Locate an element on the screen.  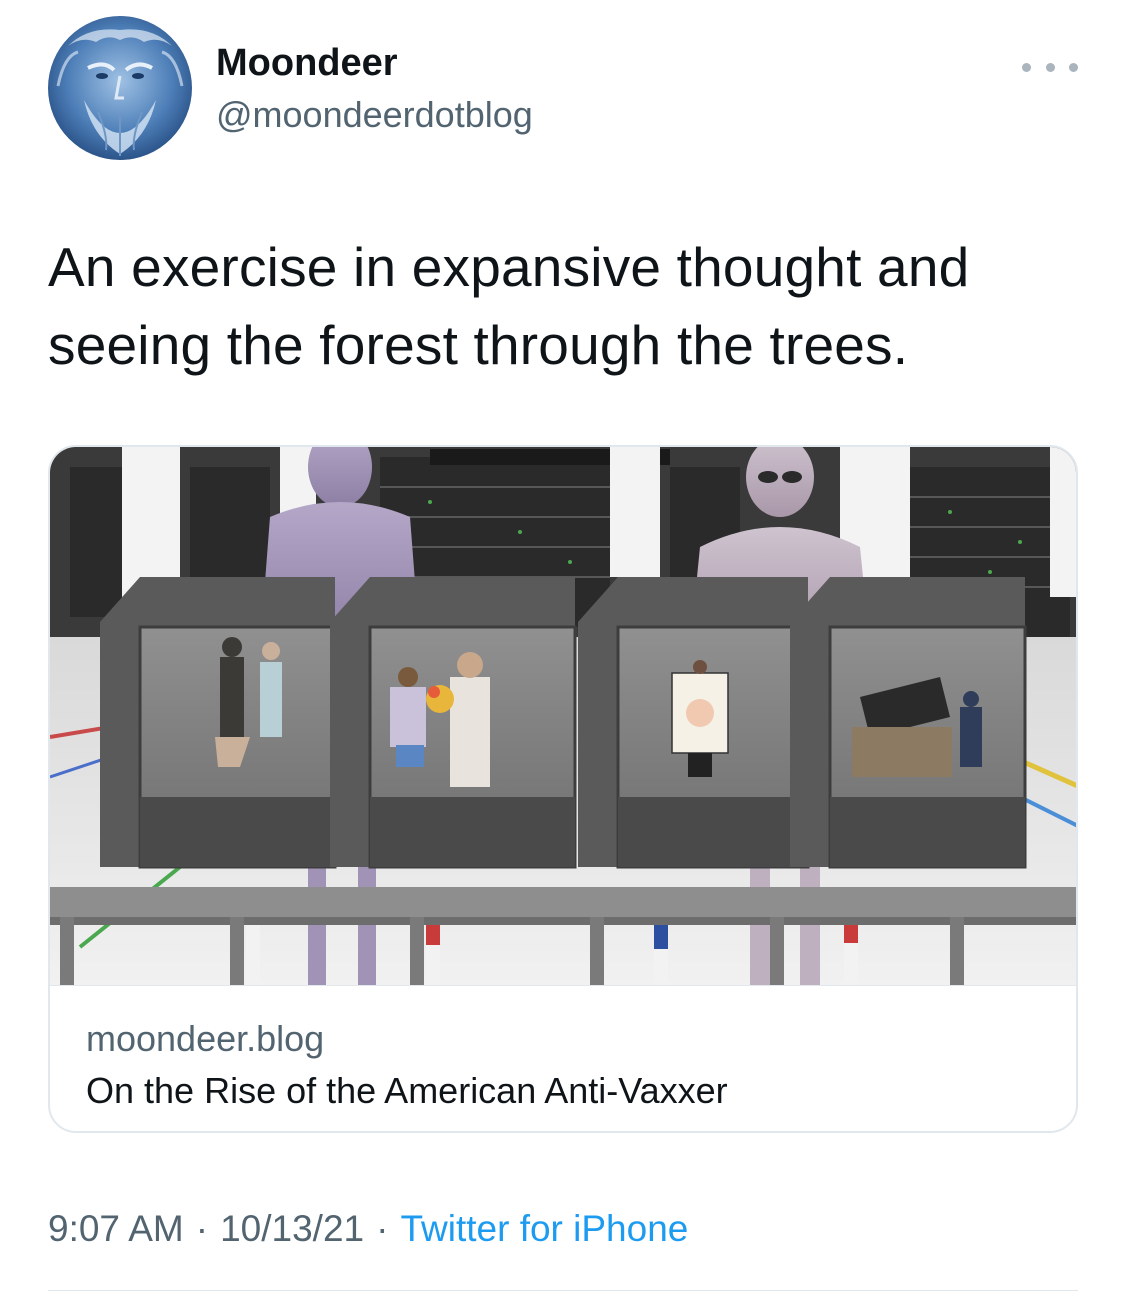
author-name: Moondeer is located at coordinates (307, 63).